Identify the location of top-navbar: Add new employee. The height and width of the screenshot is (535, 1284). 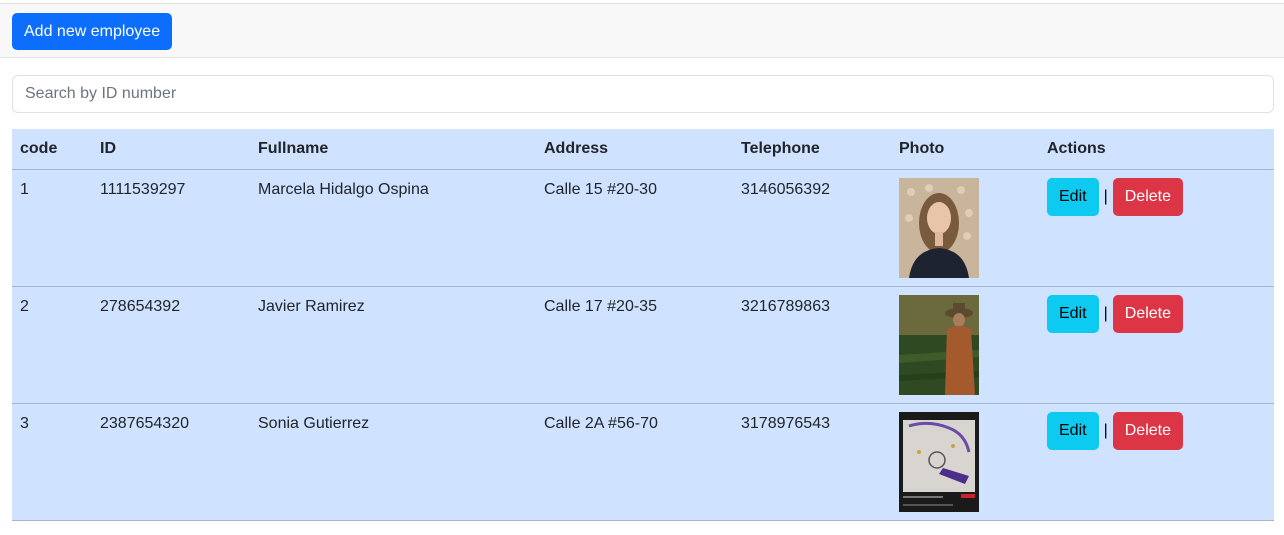
(642, 30).